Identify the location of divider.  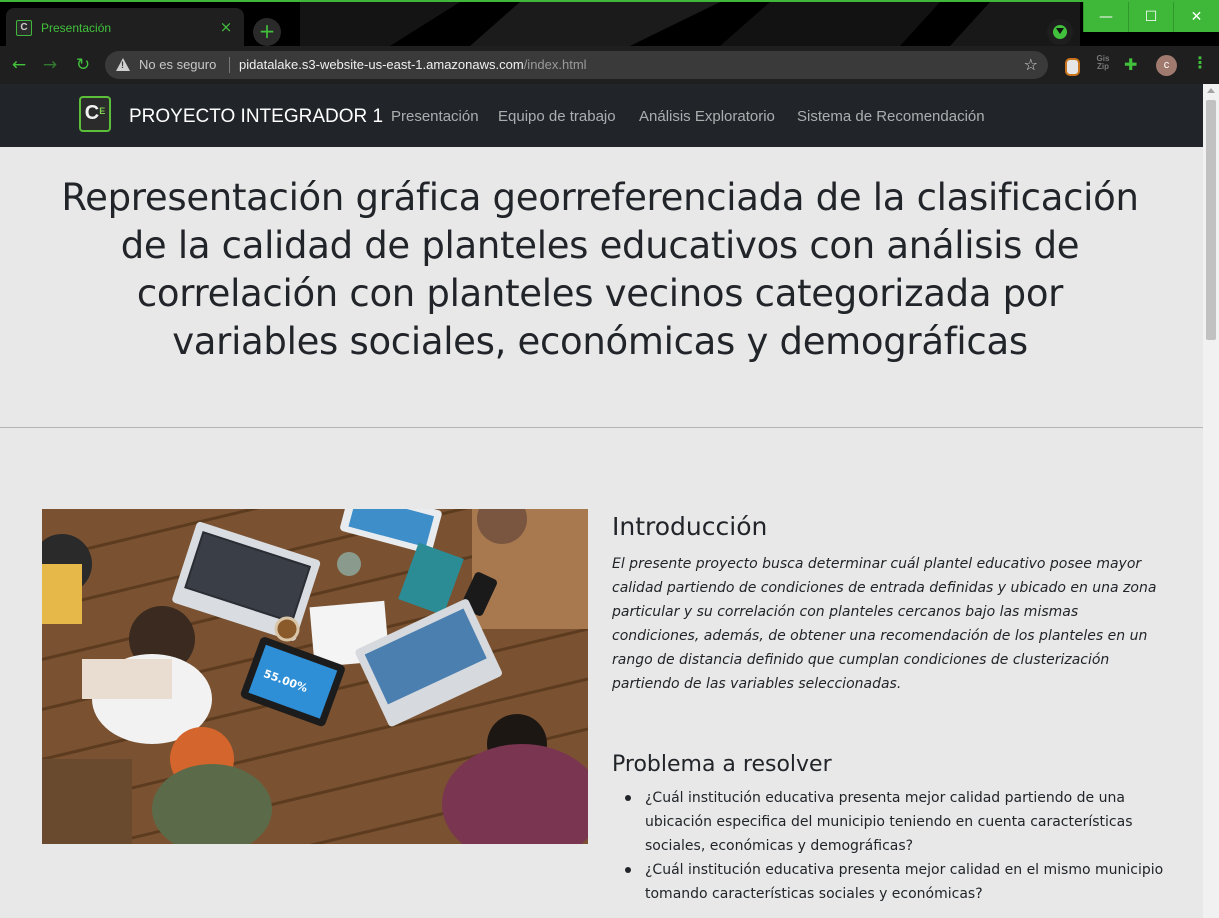
(601, 427).